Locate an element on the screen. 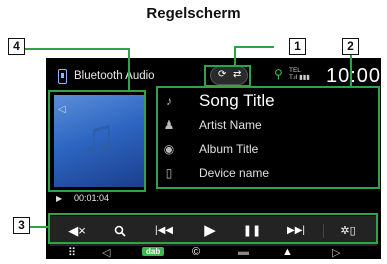  highlight-repeat-shuffle is located at coordinates (227, 76).